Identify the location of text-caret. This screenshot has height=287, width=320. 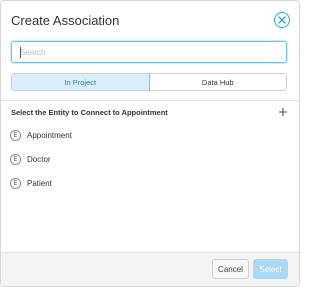
(20, 52).